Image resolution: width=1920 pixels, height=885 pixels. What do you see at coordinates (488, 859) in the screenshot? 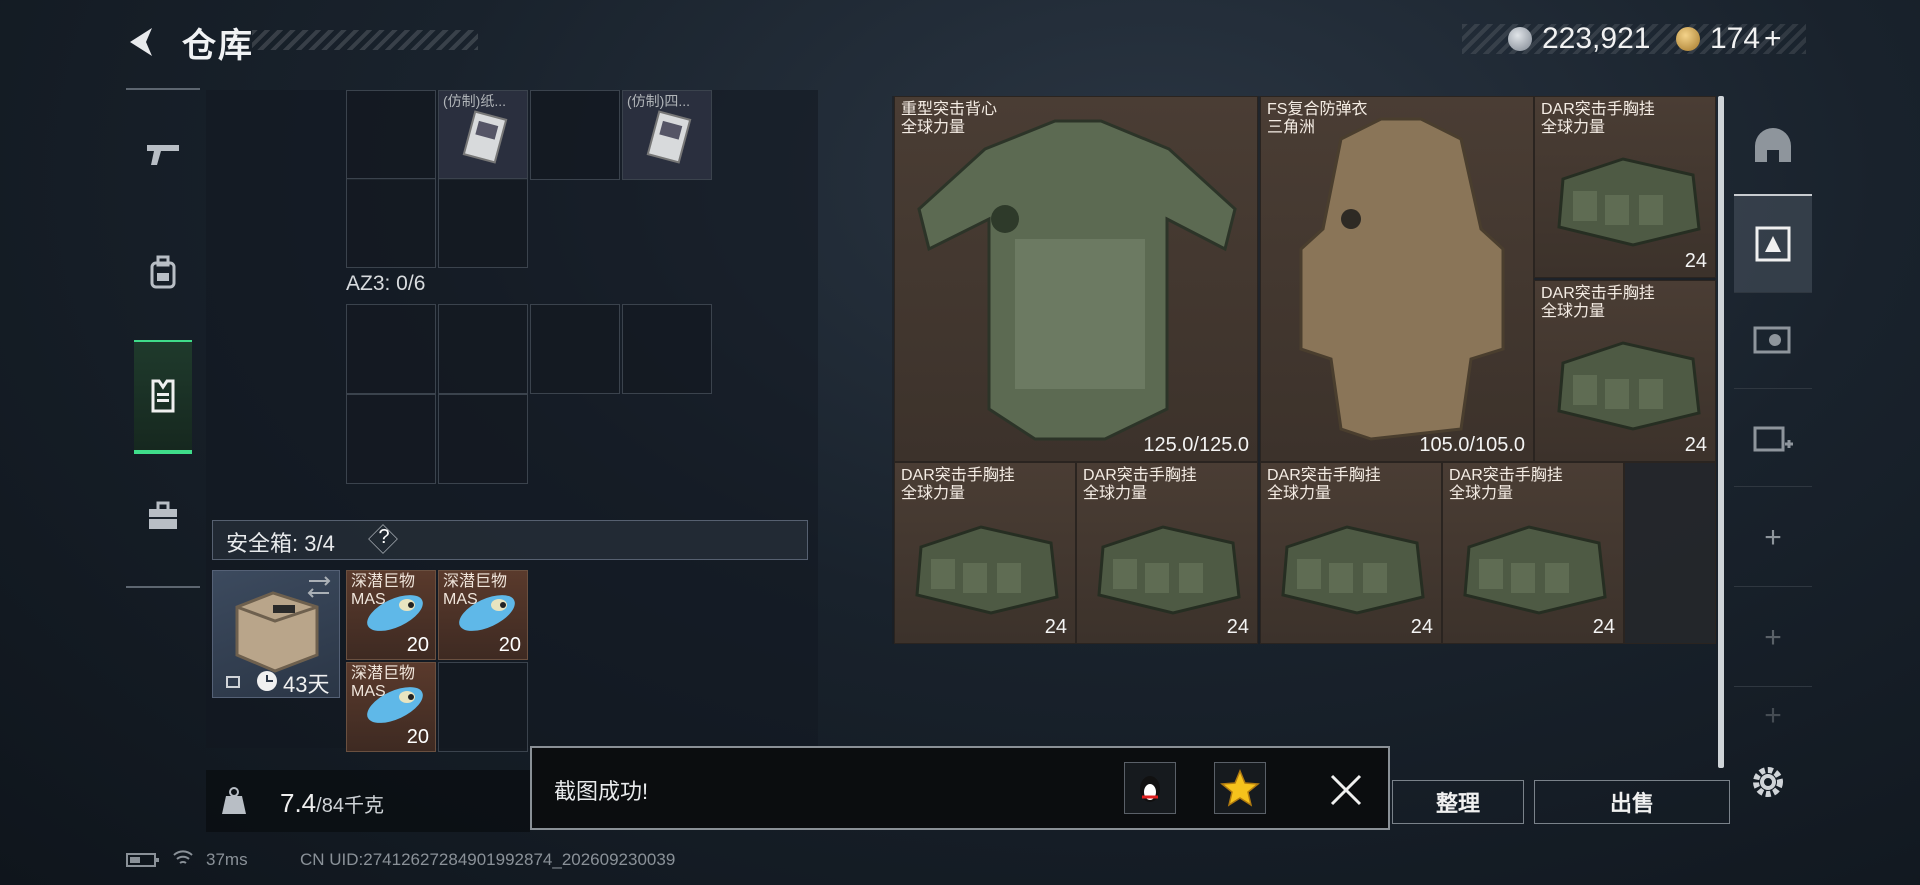
I see `uid-readout: CN UID:27412627284901992874_202609230039` at bounding box center [488, 859].